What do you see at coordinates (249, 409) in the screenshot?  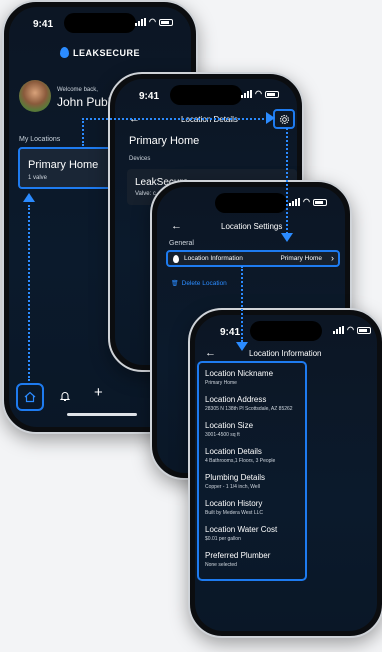 I see `field-value: 28305 N 138th Pl Scottsdale, AZ 85262` at bounding box center [249, 409].